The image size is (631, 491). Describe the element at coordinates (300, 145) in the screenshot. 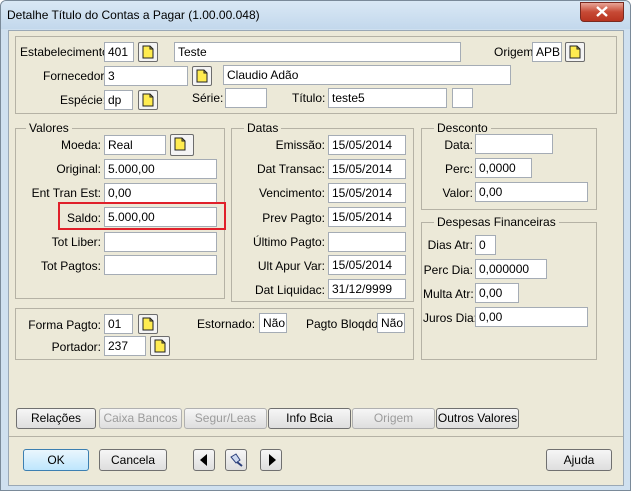

I see `emissao-label: Emissão:` at that location.